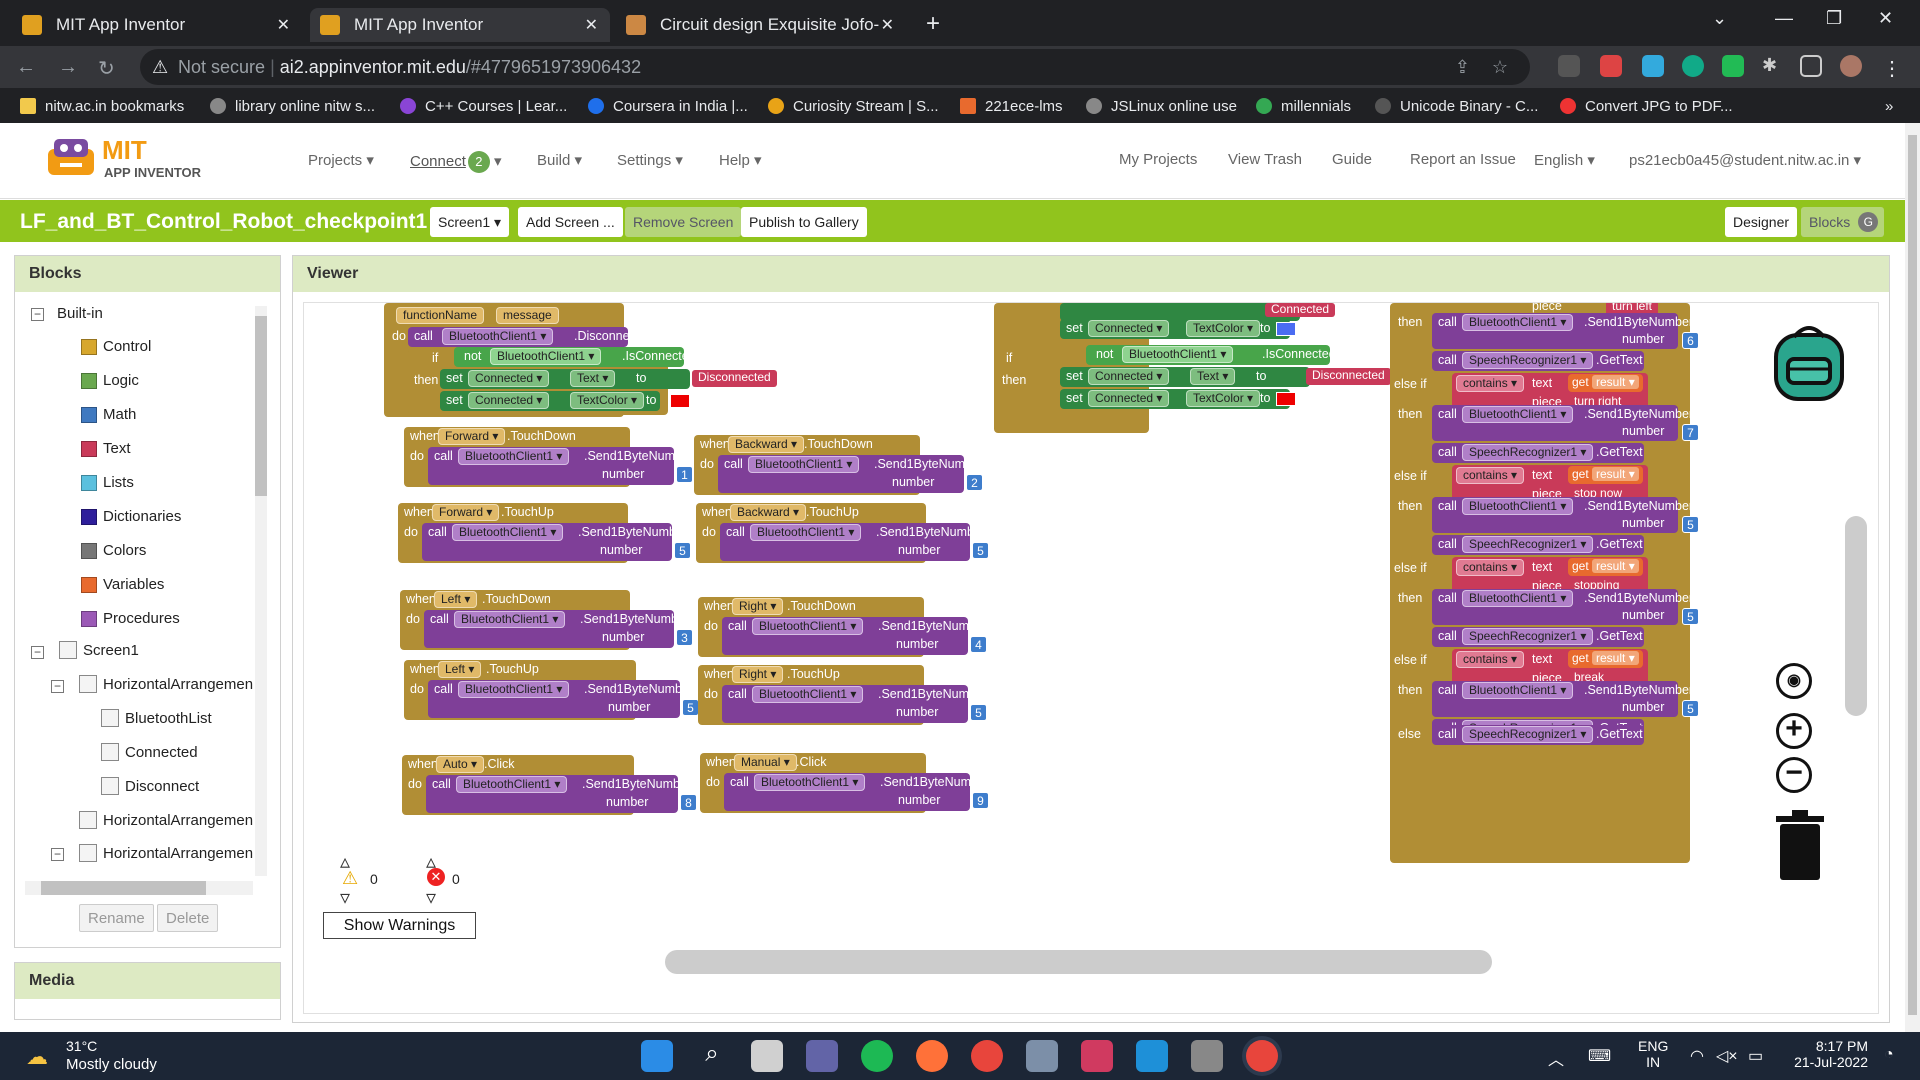 This screenshot has height=1080, width=1920. I want to click on camera-icon, so click(1042, 1056).